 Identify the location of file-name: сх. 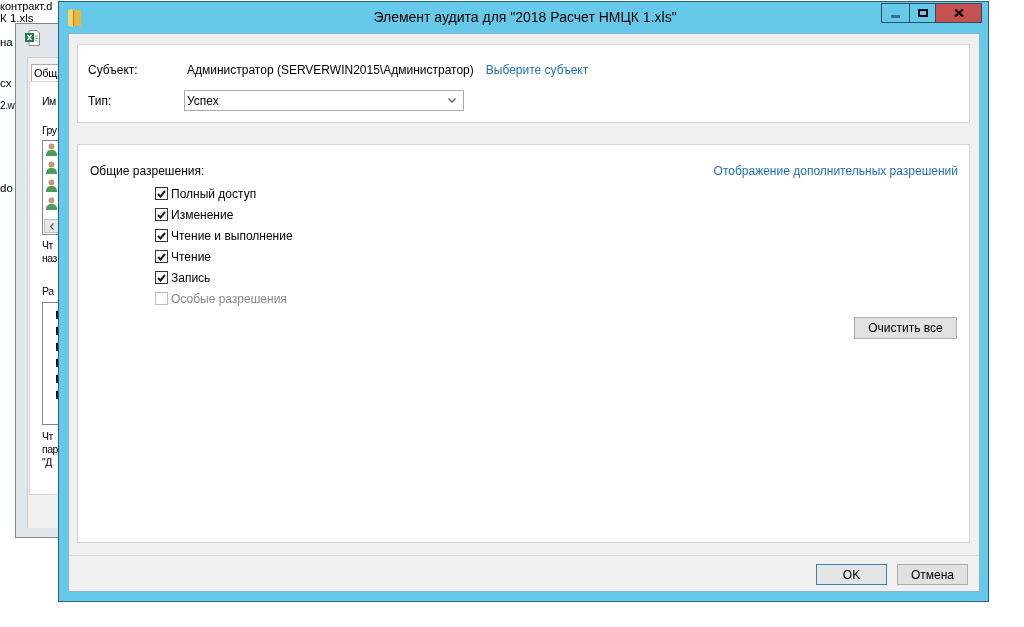
(6, 83).